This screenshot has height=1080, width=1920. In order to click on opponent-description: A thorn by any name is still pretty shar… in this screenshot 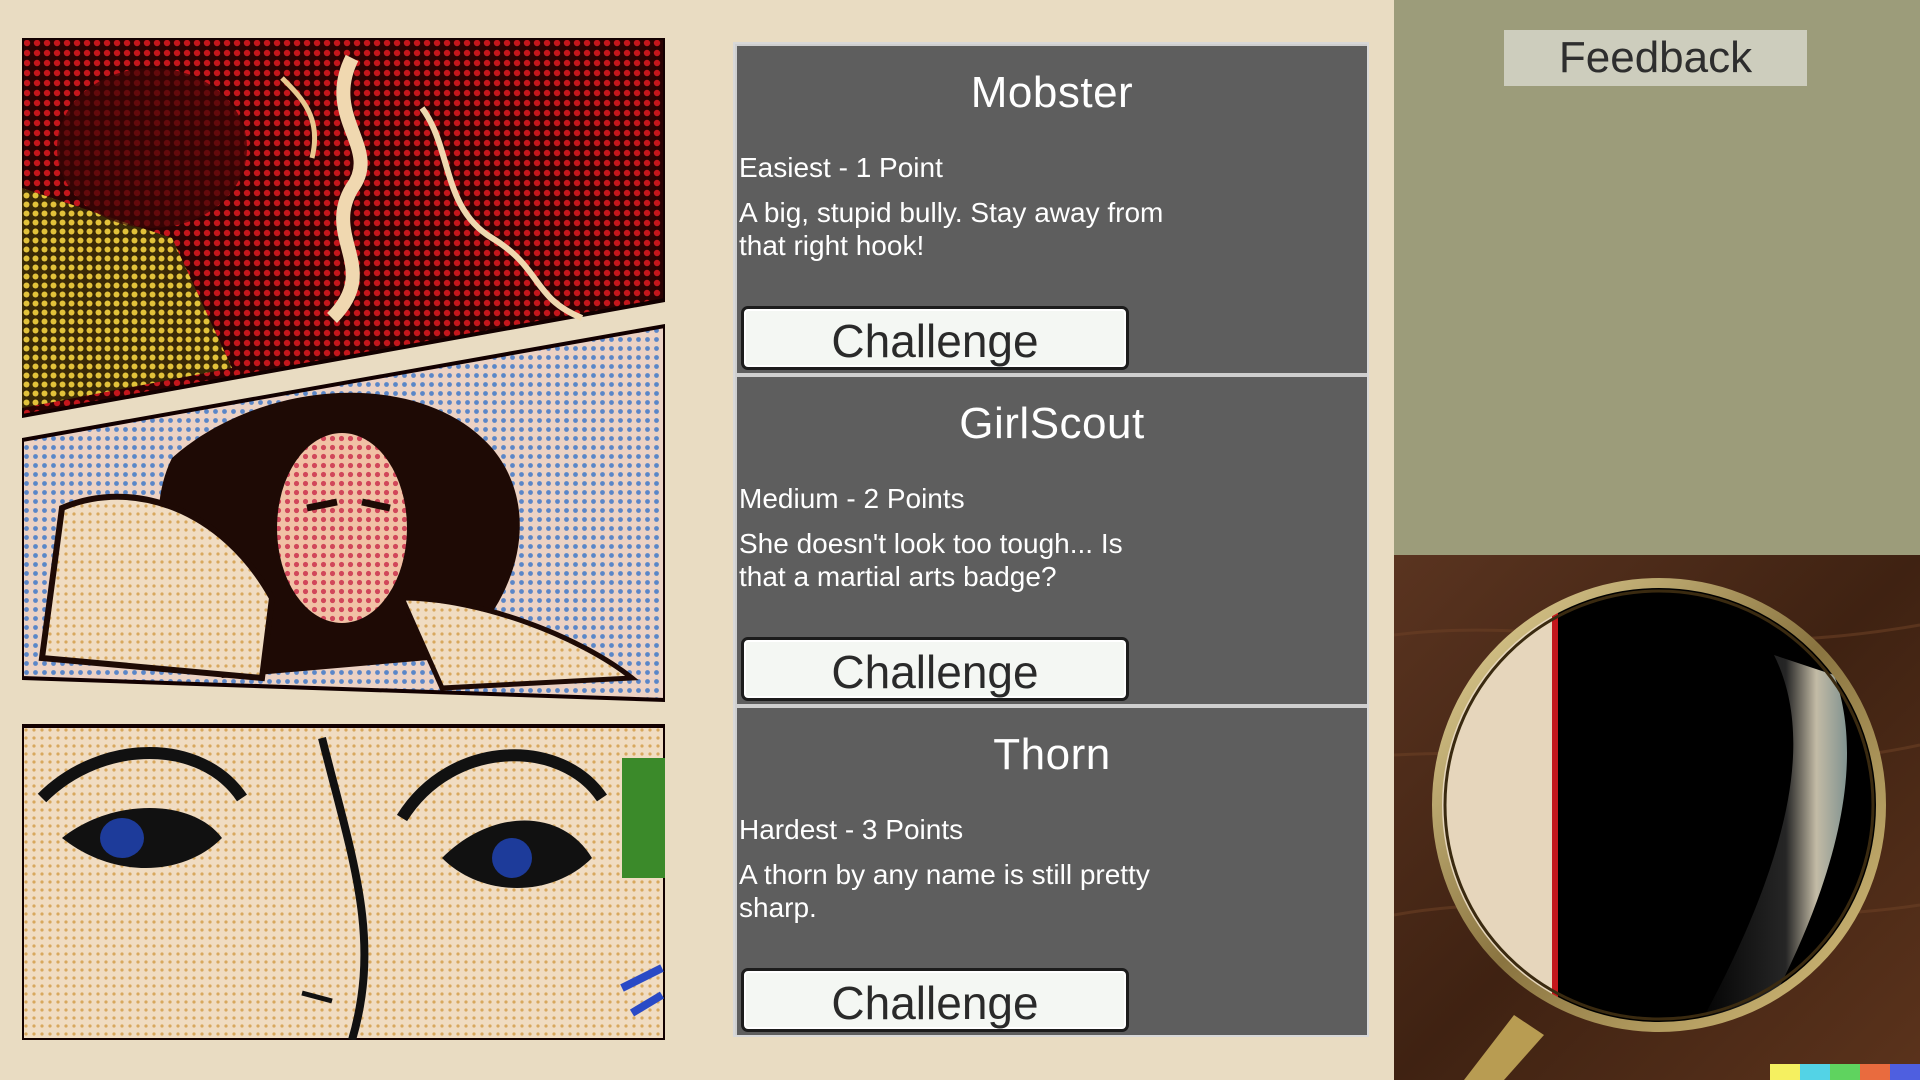, I will do `click(944, 891)`.